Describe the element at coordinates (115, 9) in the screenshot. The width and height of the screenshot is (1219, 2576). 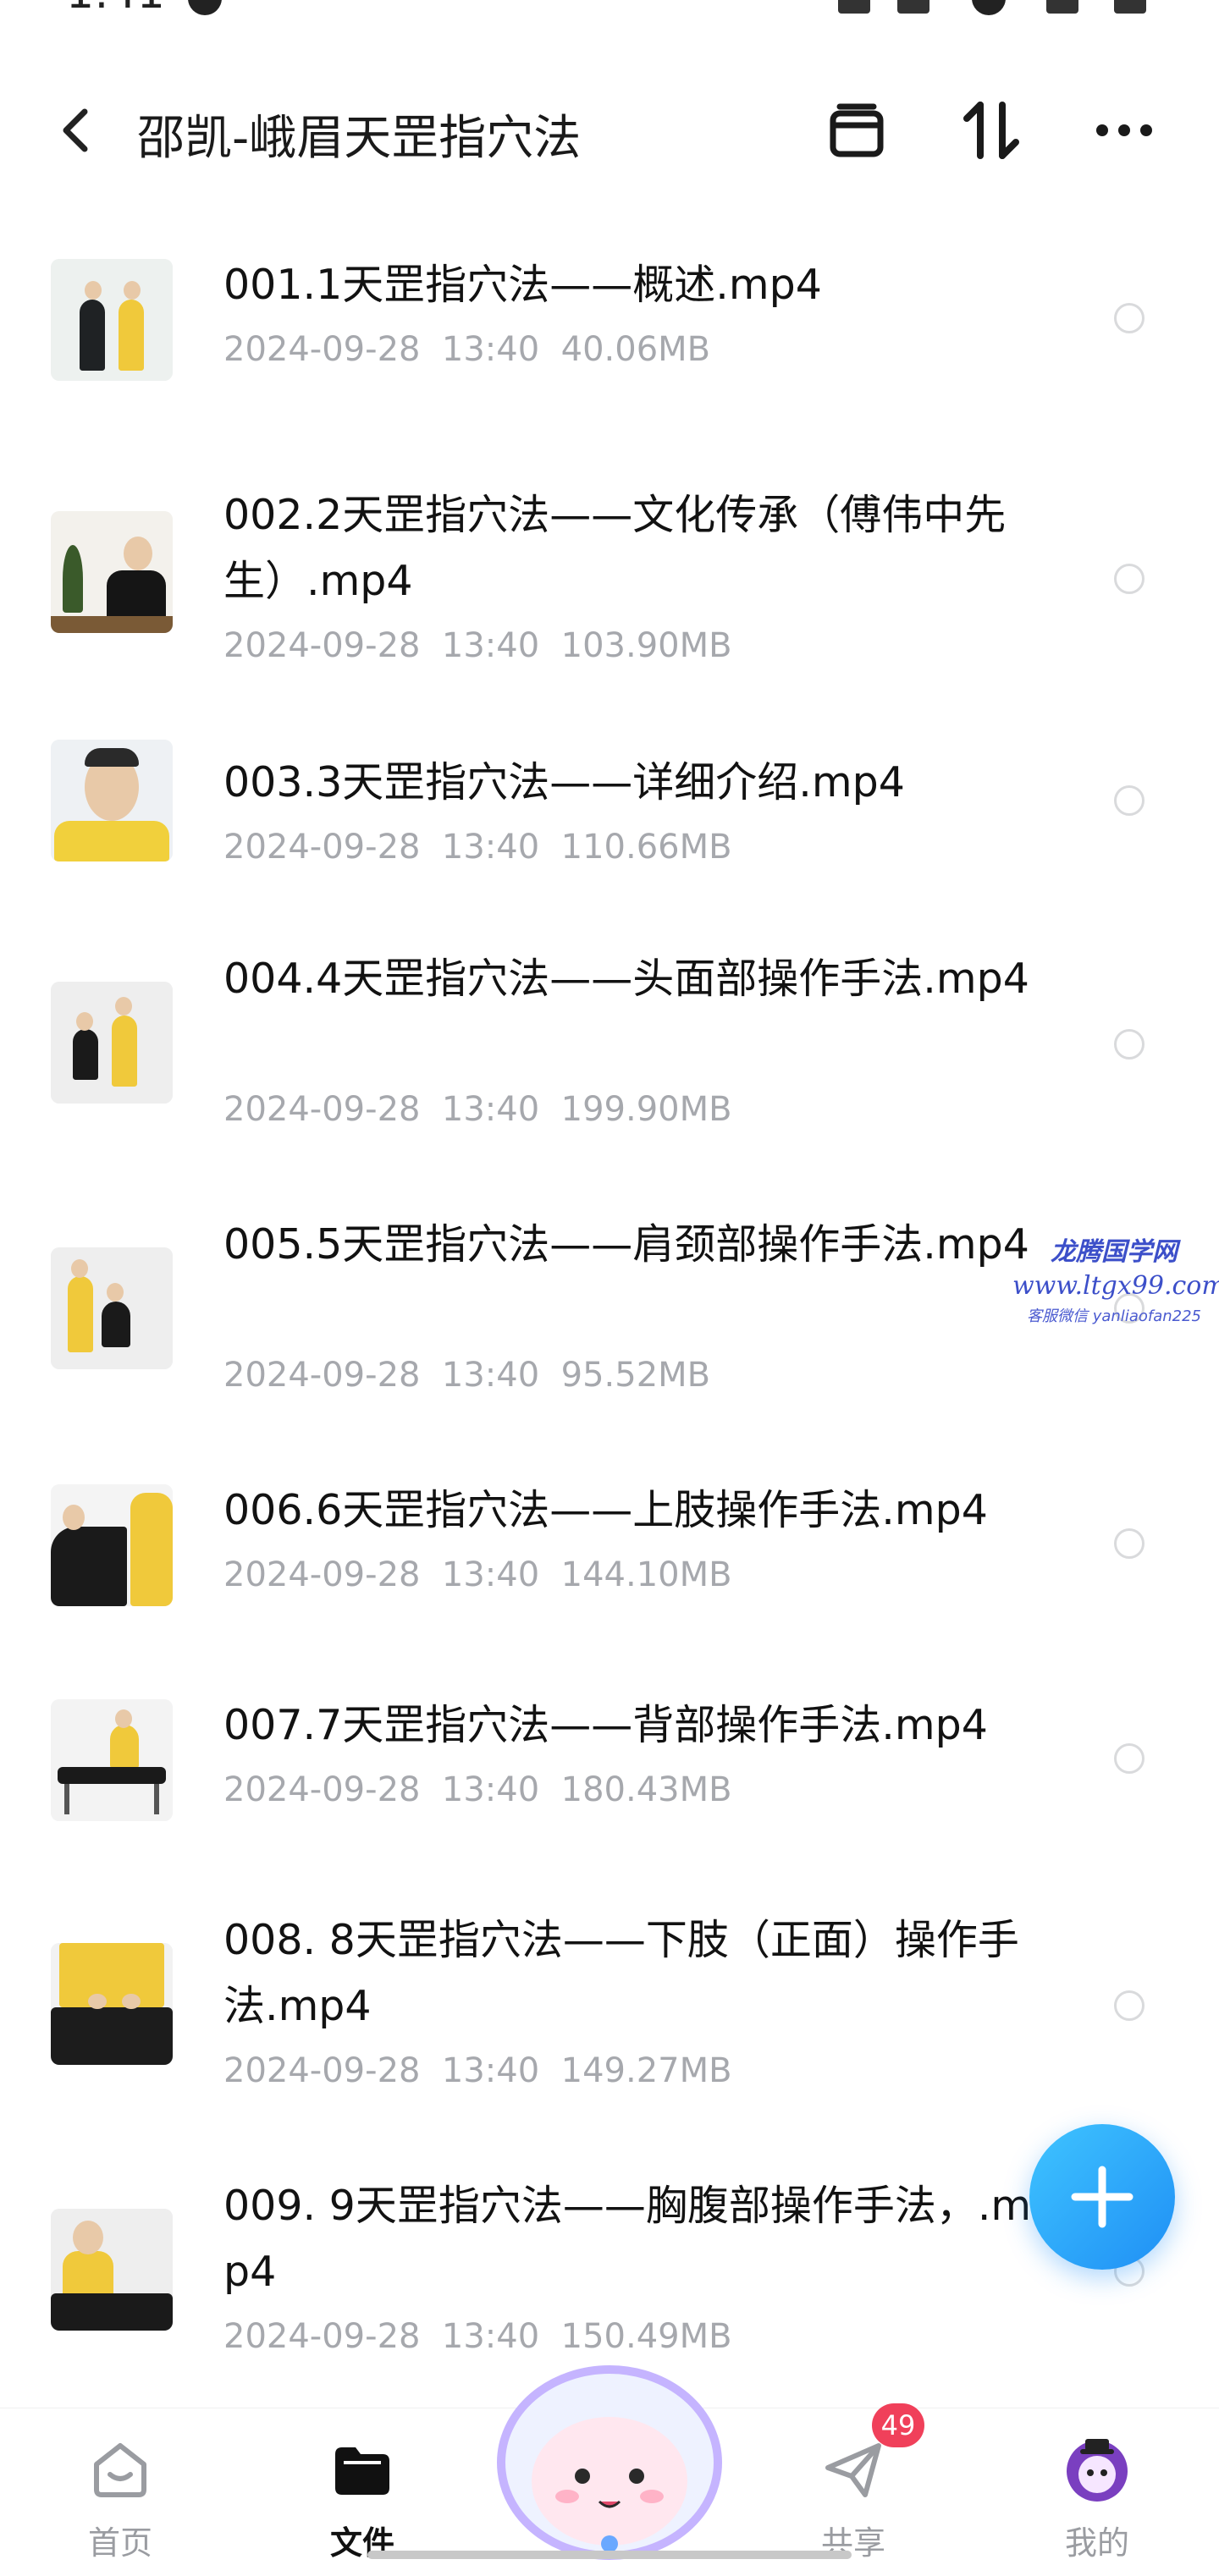
I see `status-time: 1:41` at that location.